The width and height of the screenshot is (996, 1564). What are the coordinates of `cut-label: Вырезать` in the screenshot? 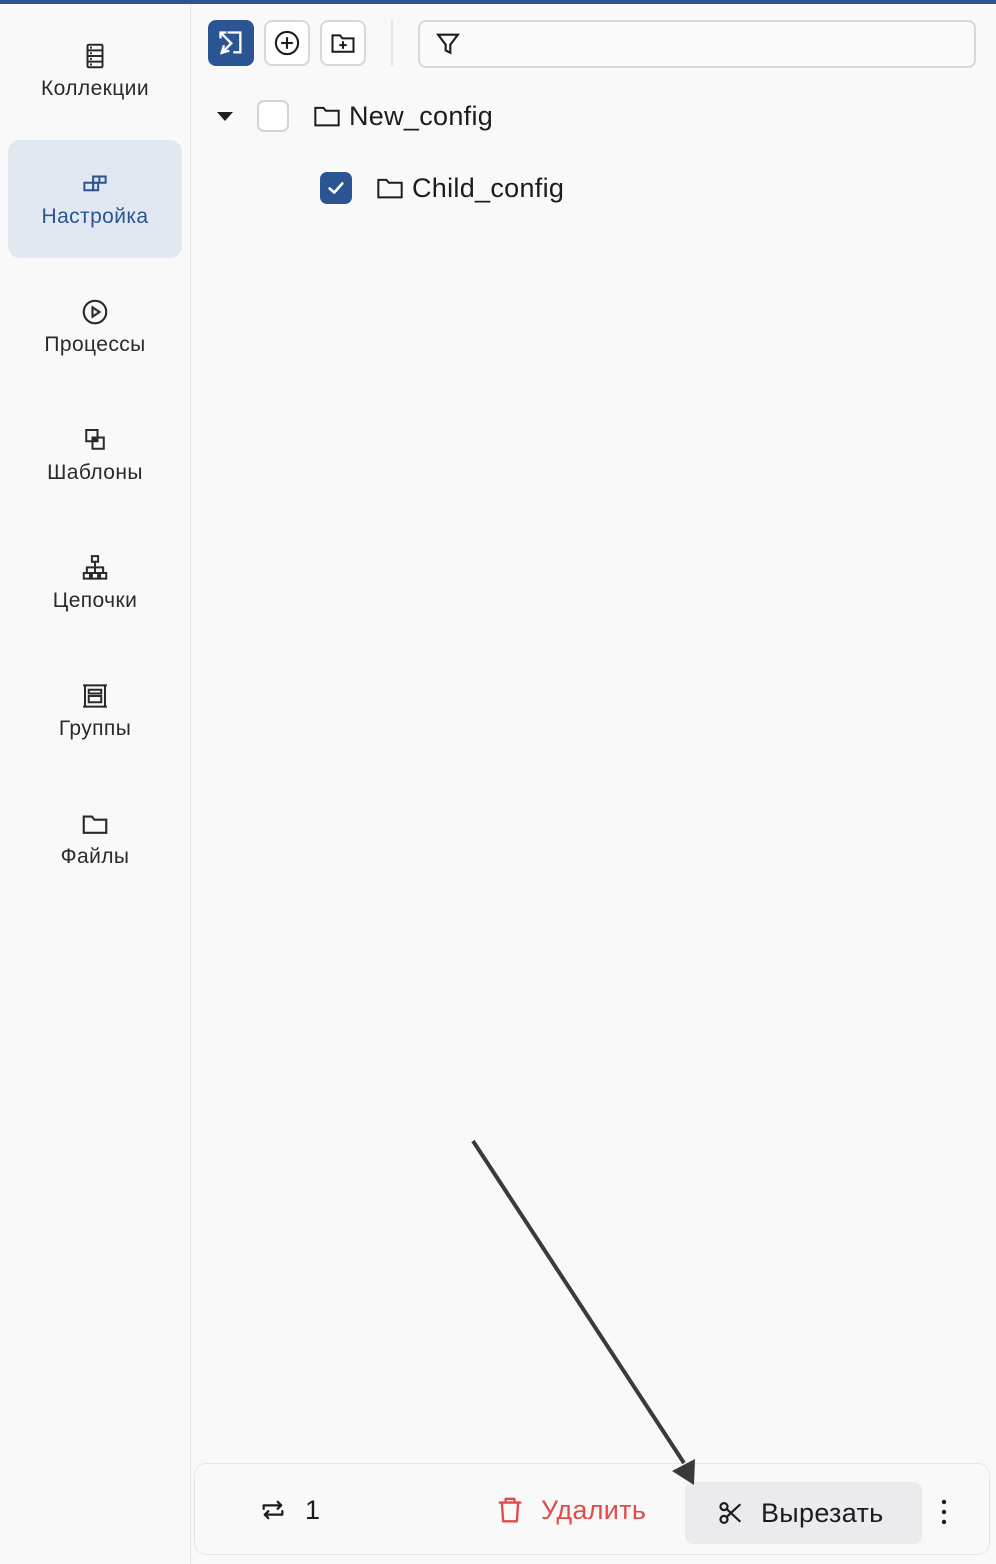 It's located at (822, 1512).